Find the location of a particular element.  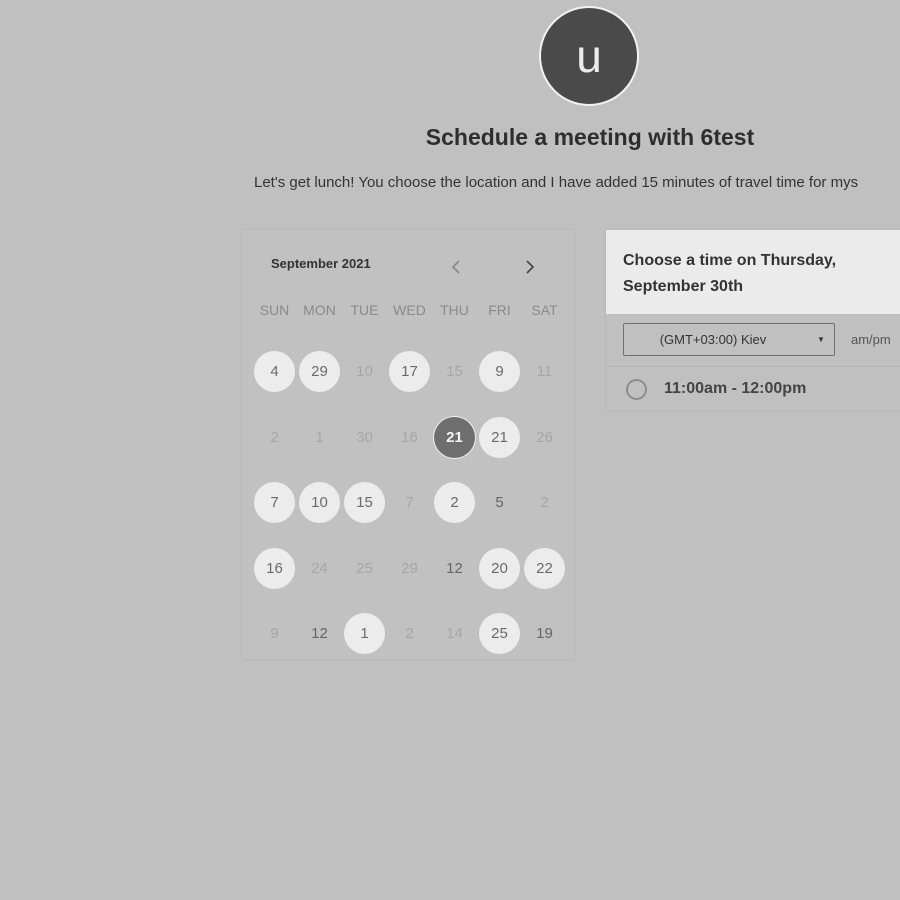

calendar-day-number: 26 is located at coordinates (544, 437).